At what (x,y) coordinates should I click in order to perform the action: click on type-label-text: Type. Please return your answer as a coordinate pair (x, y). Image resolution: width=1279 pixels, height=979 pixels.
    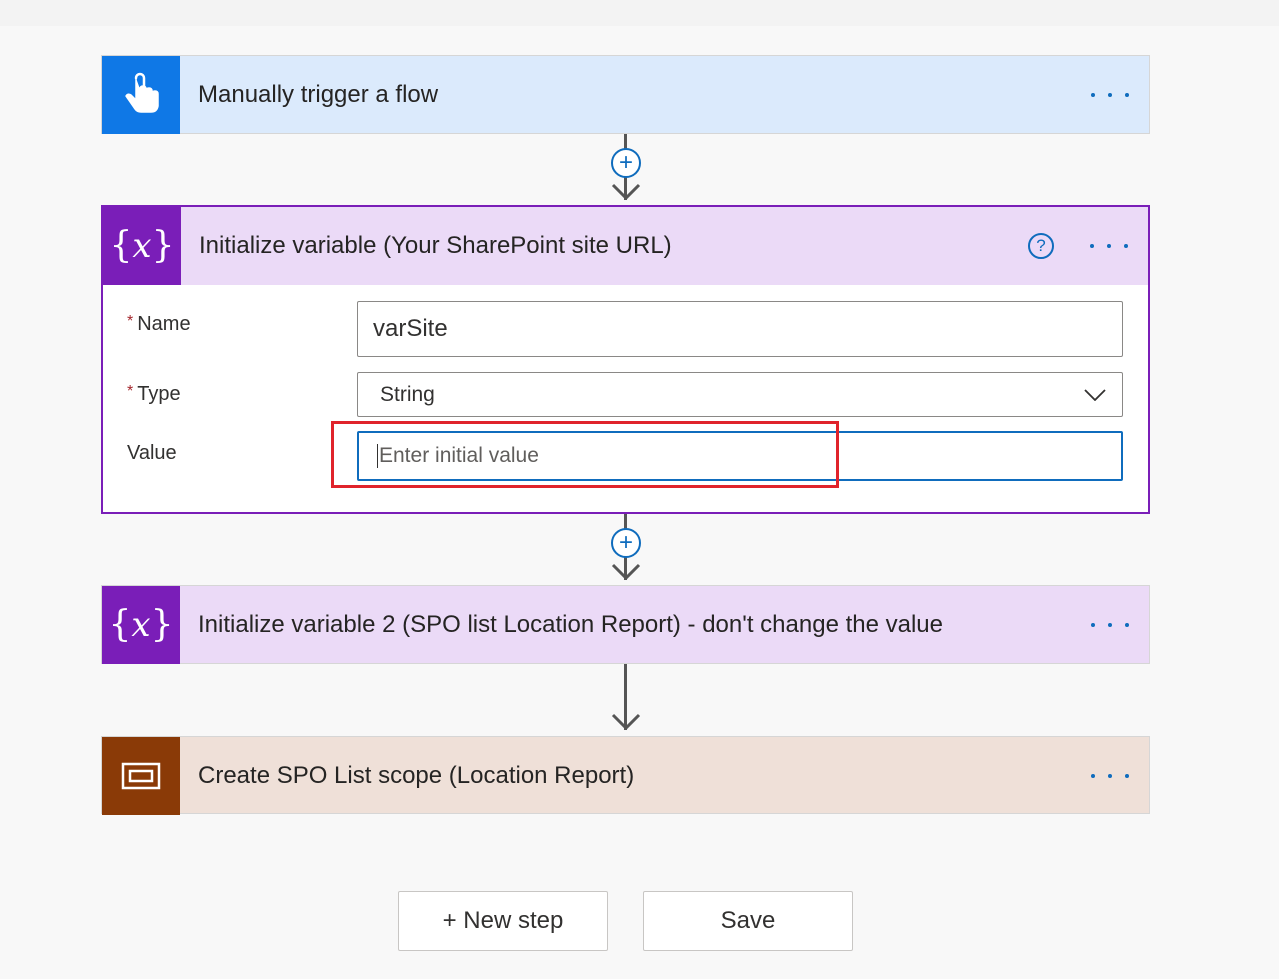
    Looking at the image, I should click on (159, 394).